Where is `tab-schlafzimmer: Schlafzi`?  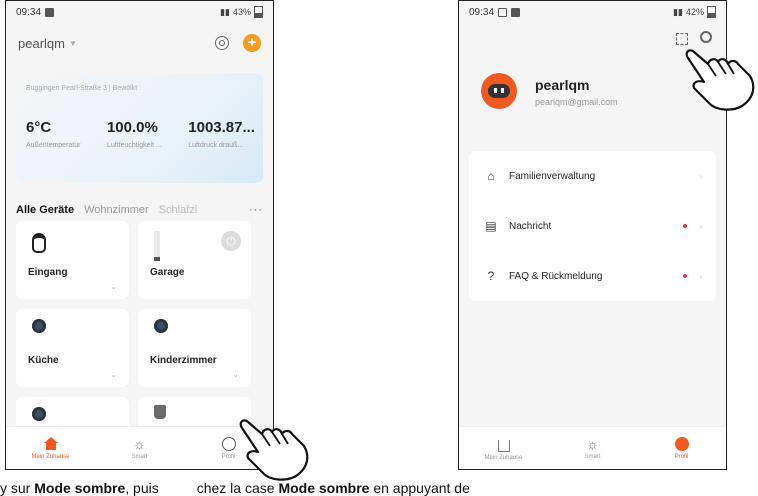 tab-schlafzimmer: Schlafzi is located at coordinates (178, 210).